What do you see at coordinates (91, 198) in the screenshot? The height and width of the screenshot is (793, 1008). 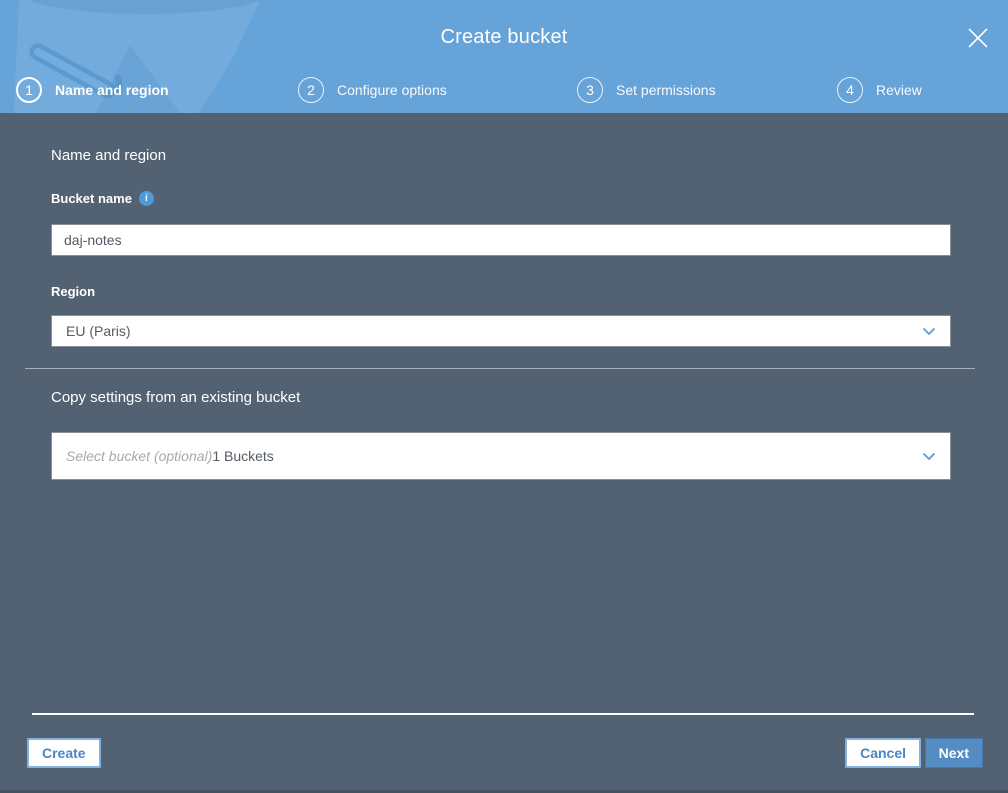 I see `bucket-name-label-text: Bucket name` at bounding box center [91, 198].